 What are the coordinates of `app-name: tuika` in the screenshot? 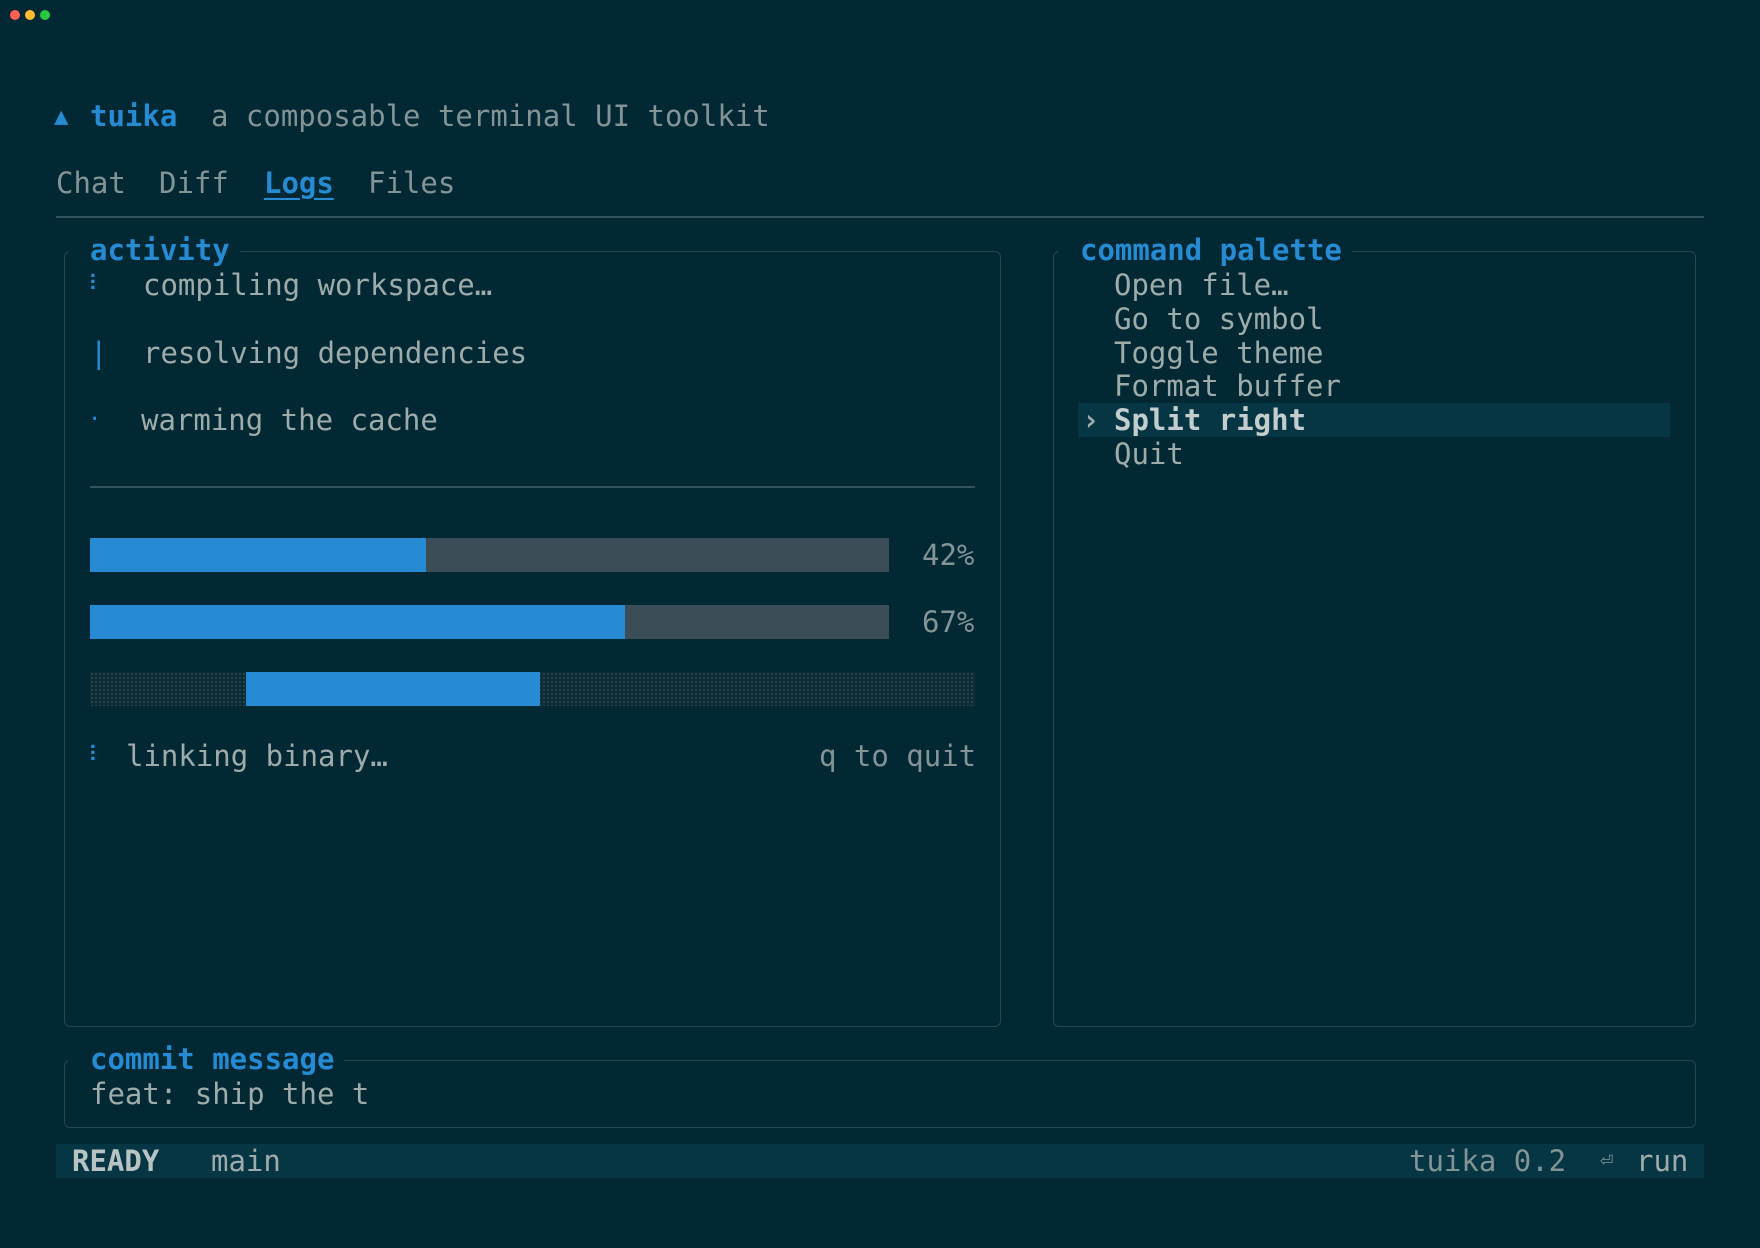 It's located at (134, 116).